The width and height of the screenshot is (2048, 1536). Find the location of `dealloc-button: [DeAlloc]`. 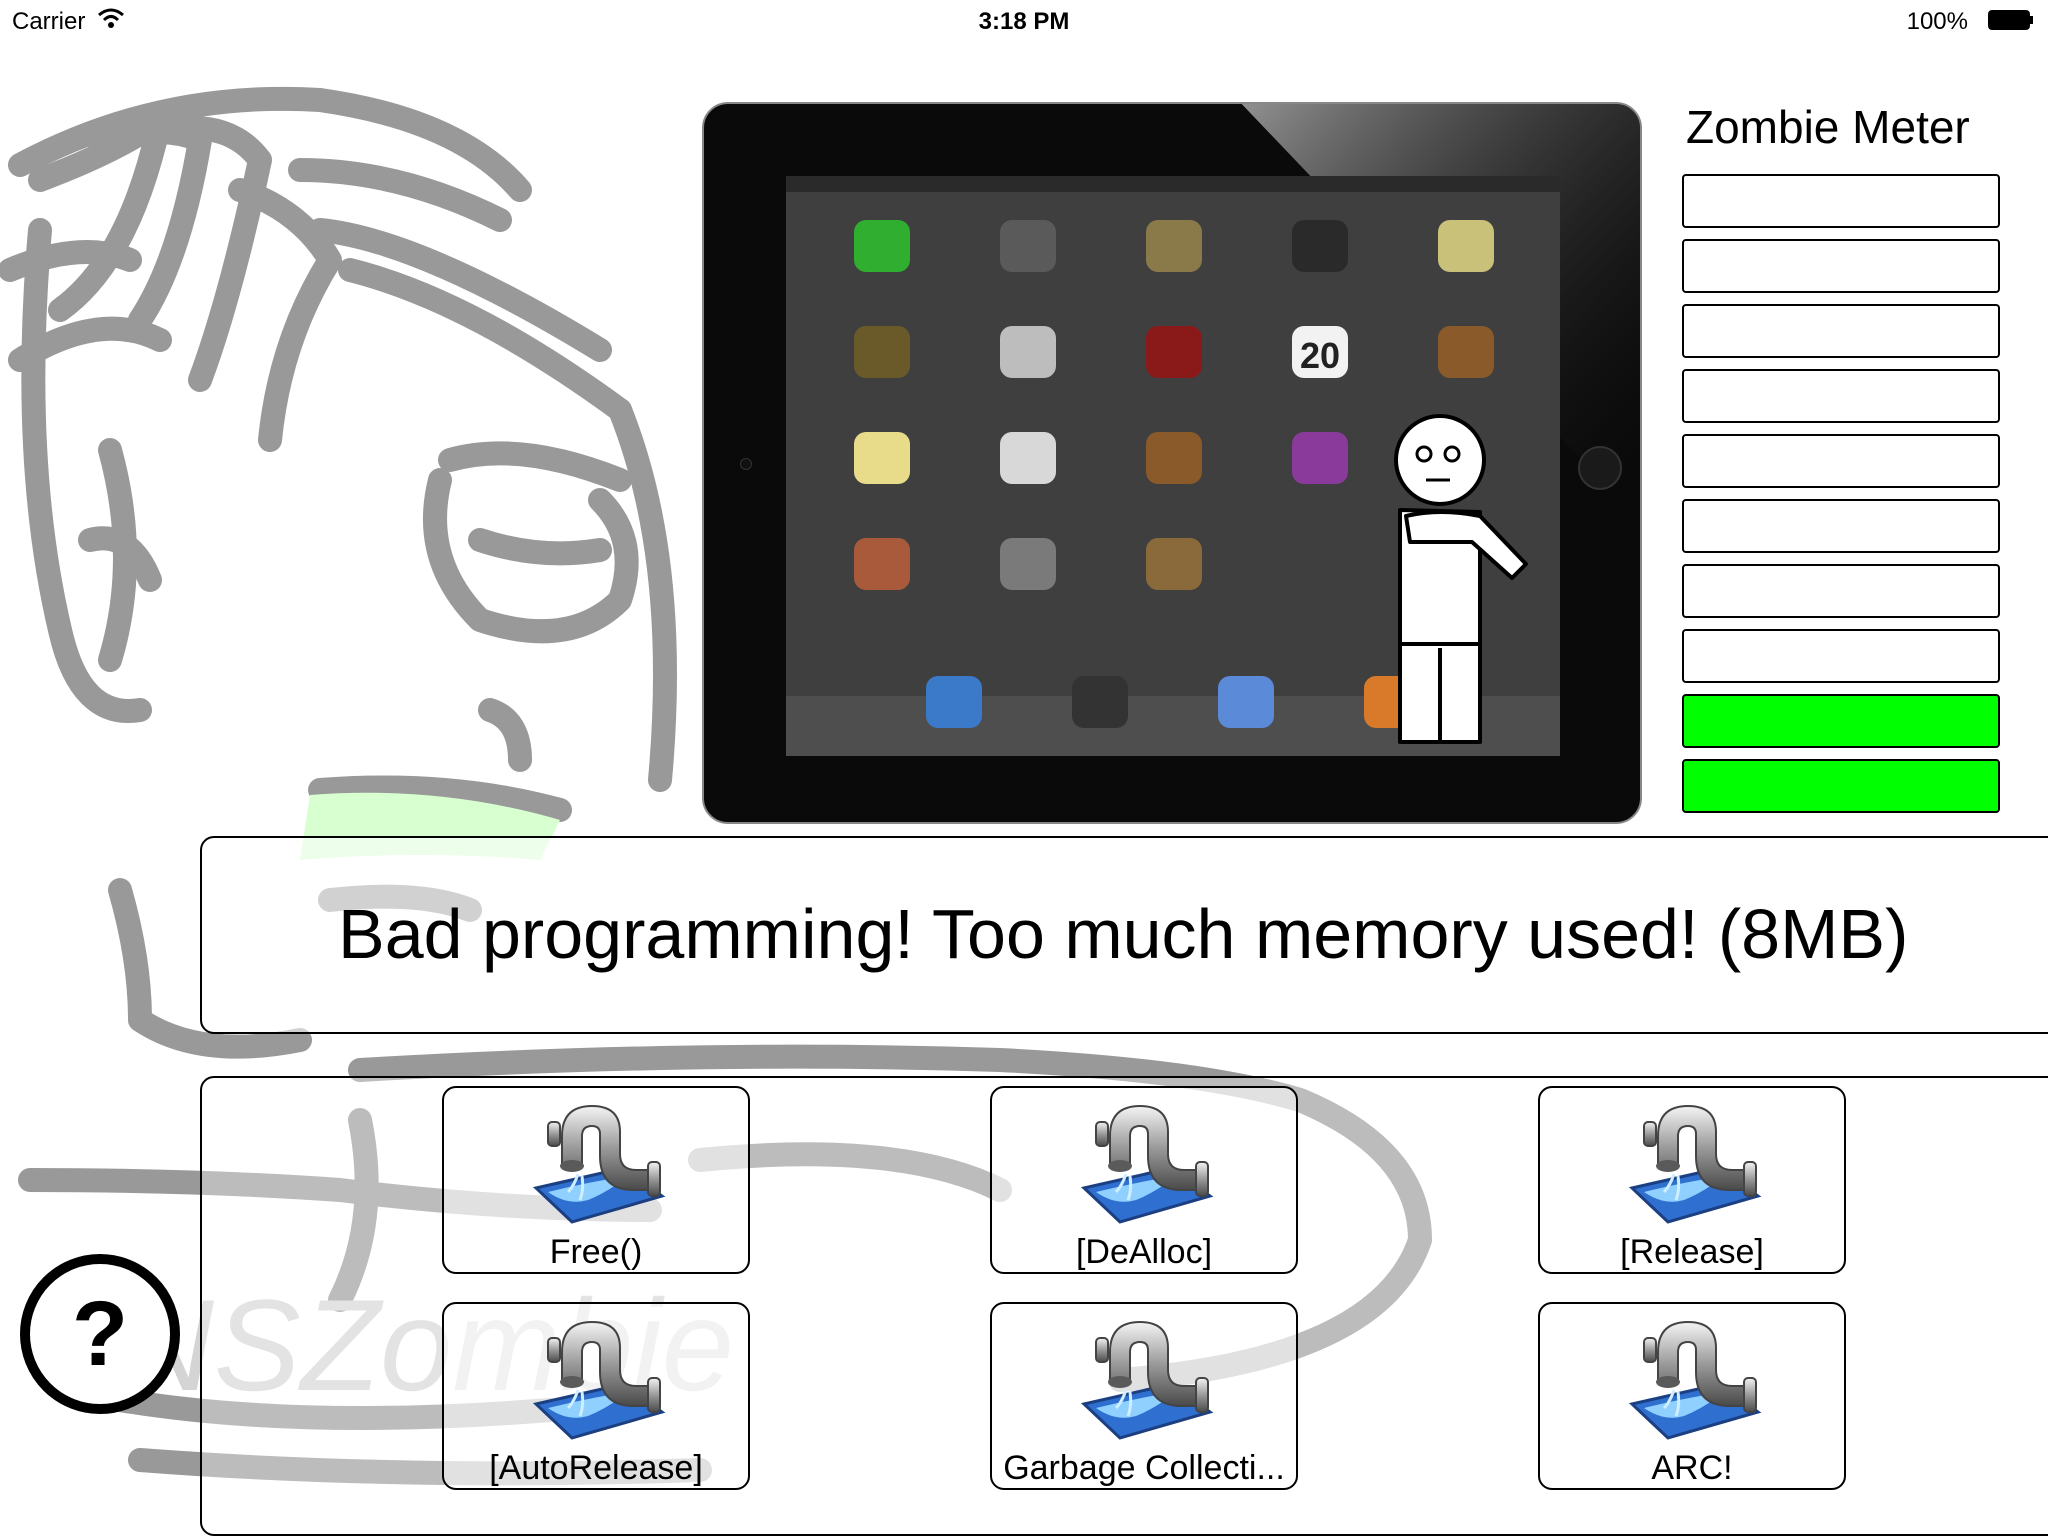

dealloc-button: [DeAlloc] is located at coordinates (1144, 1180).